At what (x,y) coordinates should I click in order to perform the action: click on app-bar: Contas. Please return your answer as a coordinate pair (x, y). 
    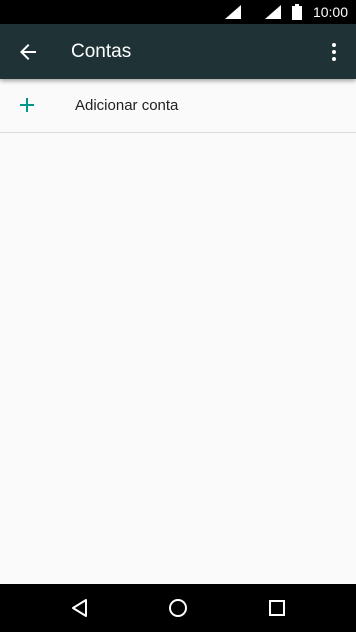
    Looking at the image, I should click on (178, 51).